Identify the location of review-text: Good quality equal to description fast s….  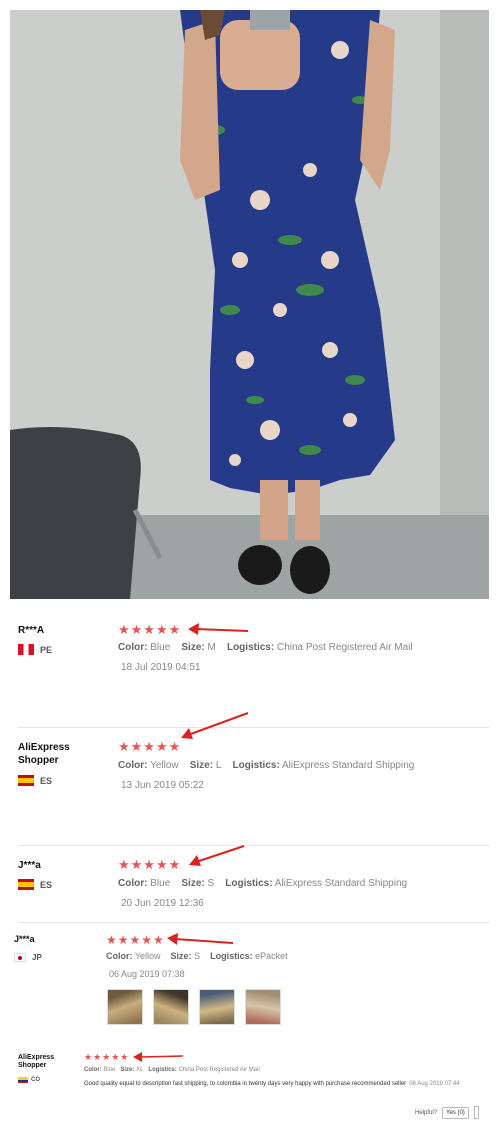
(272, 1084).